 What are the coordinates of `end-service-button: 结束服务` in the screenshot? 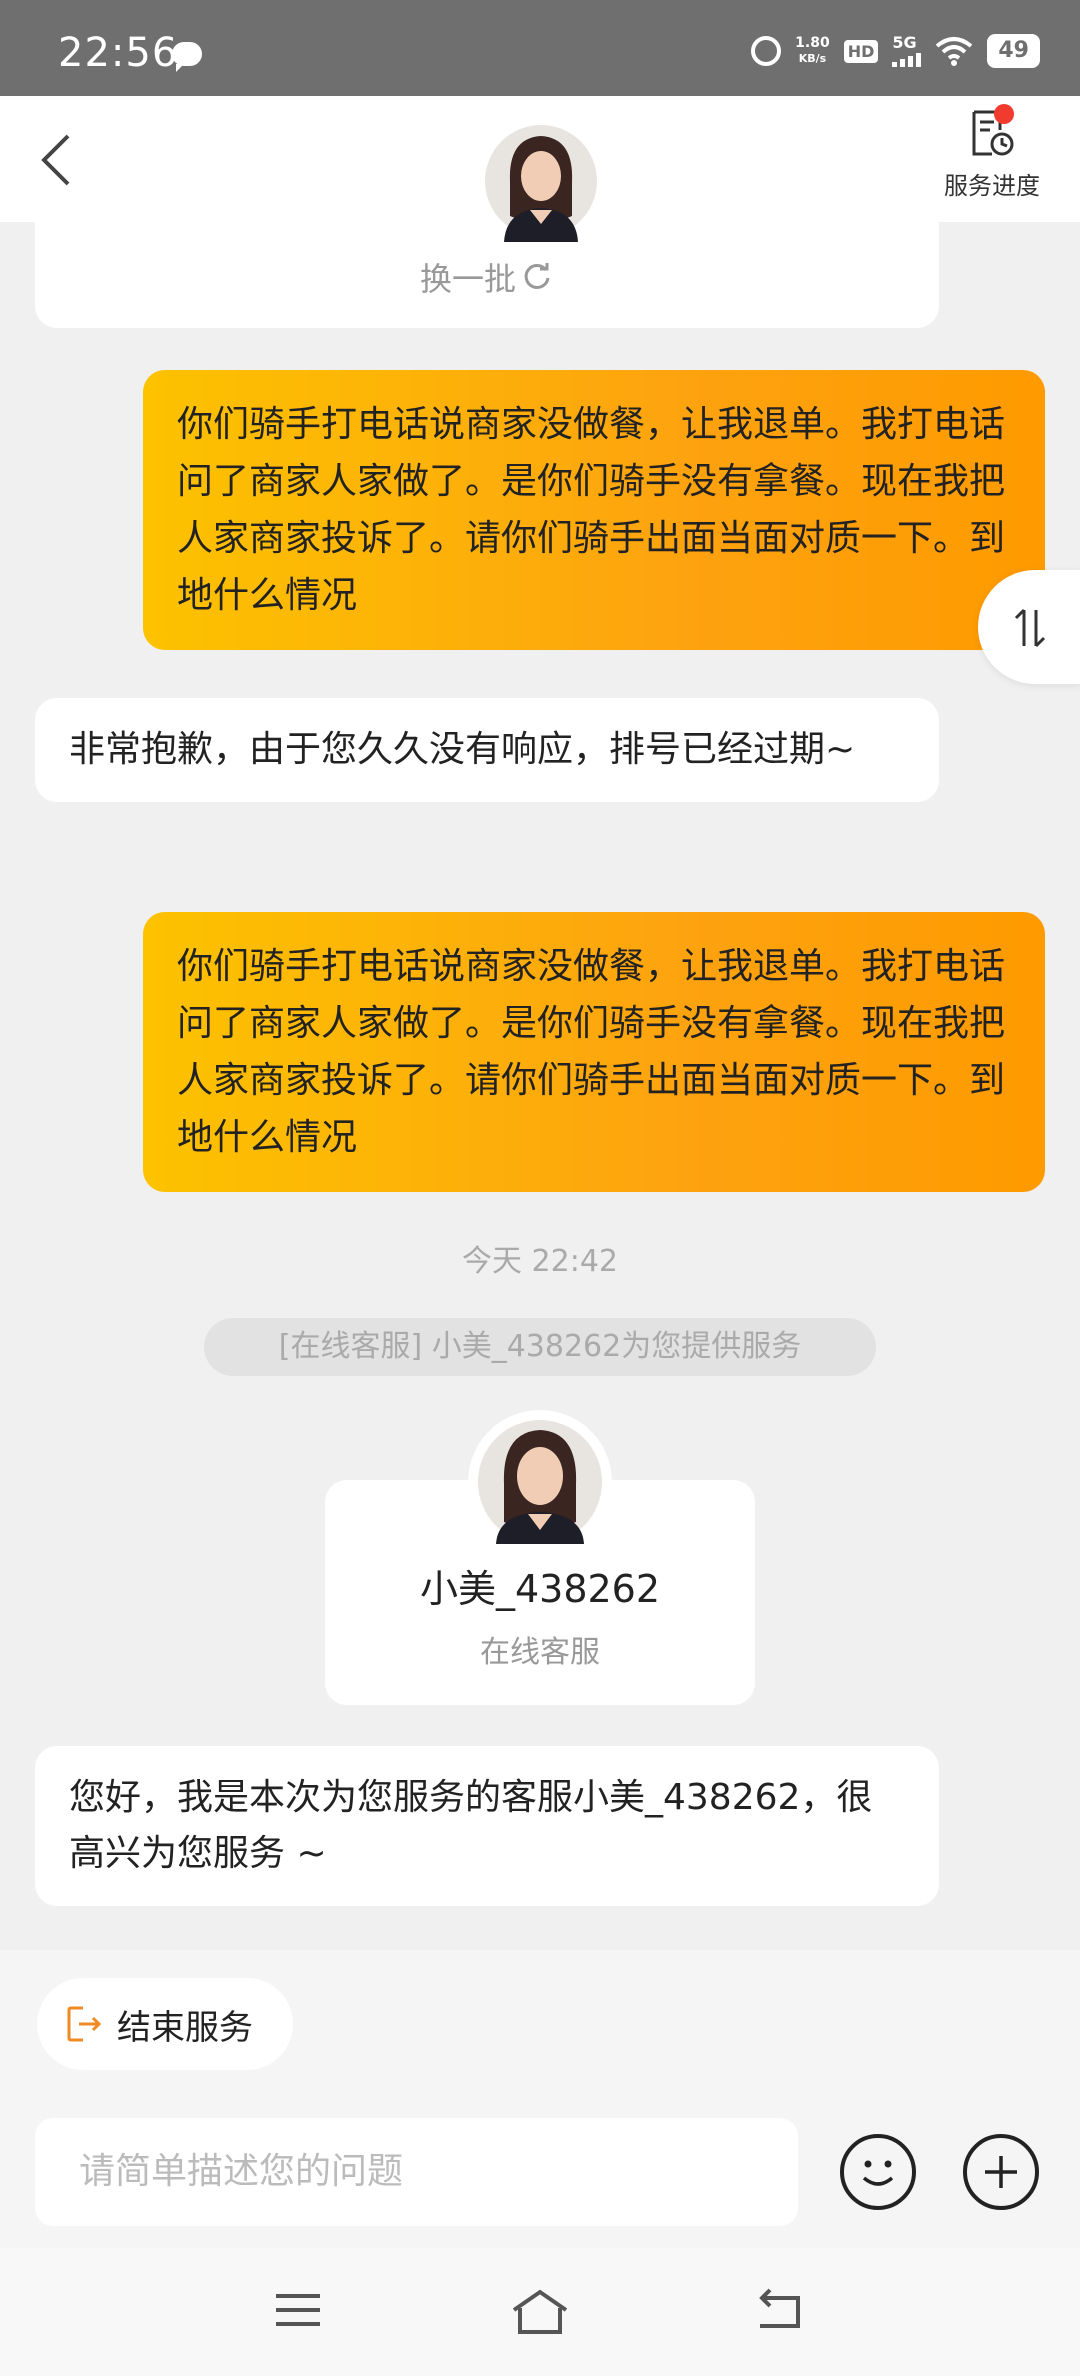 It's located at (165, 2024).